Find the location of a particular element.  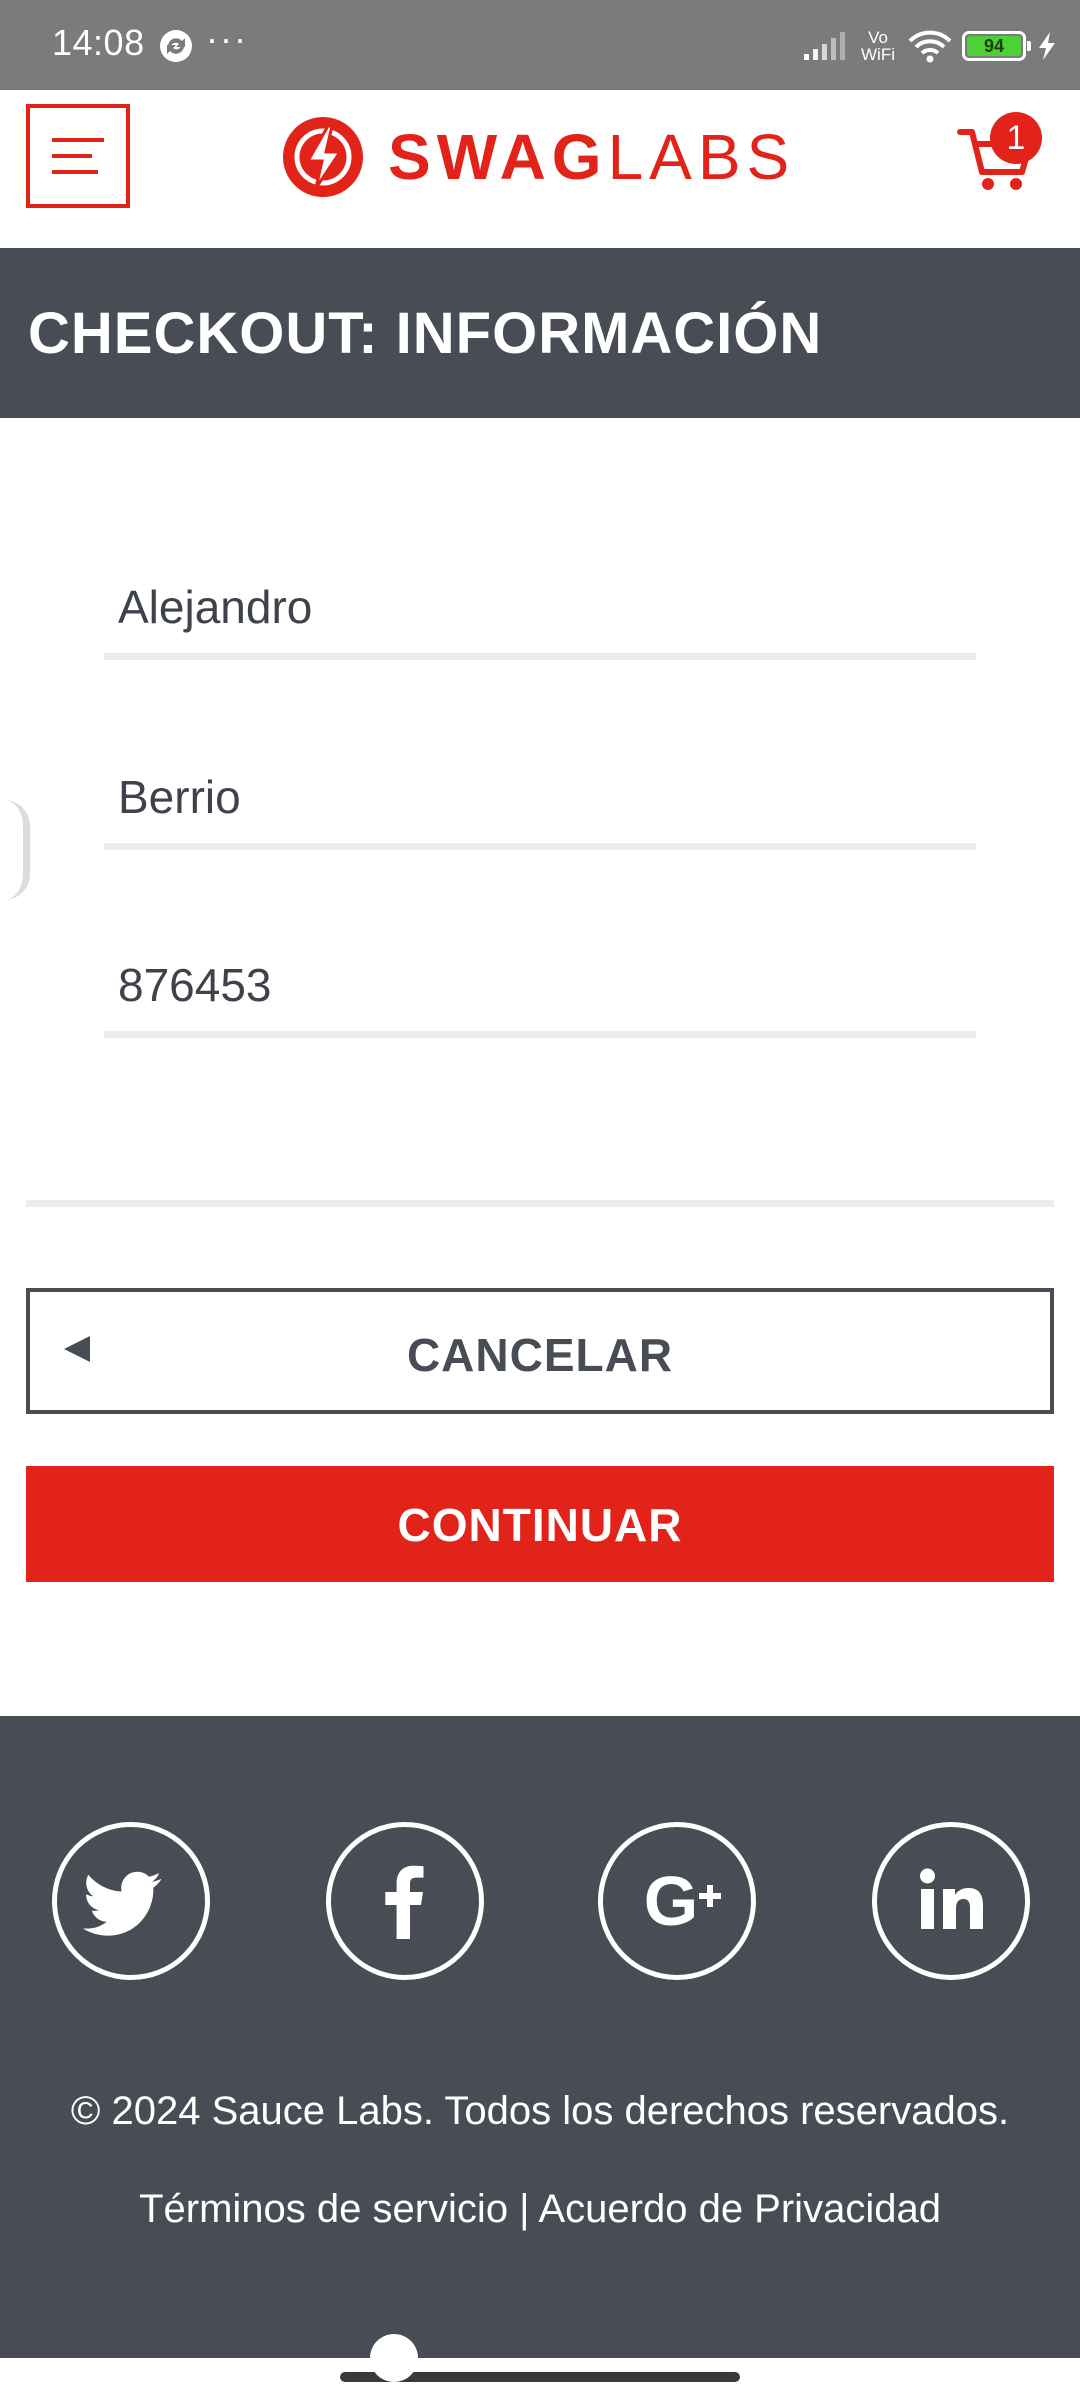

wifi-icon is located at coordinates (930, 46).